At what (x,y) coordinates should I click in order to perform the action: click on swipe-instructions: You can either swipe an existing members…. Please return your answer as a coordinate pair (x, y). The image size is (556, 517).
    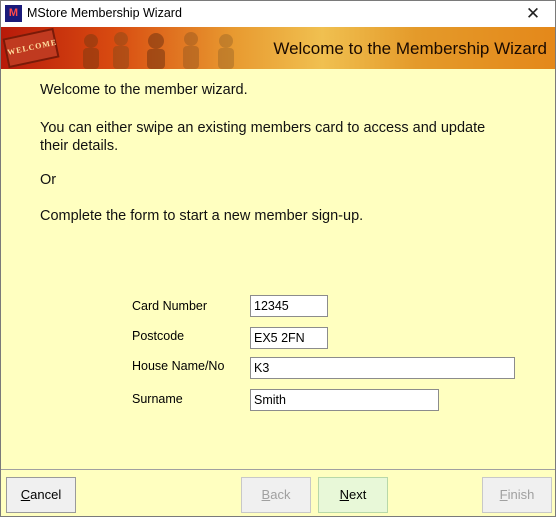
    Looking at the image, I should click on (263, 137).